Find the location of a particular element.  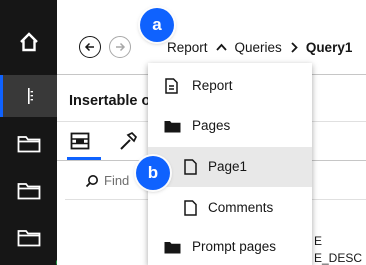

menu-item-comments: Comments is located at coordinates (230, 208).